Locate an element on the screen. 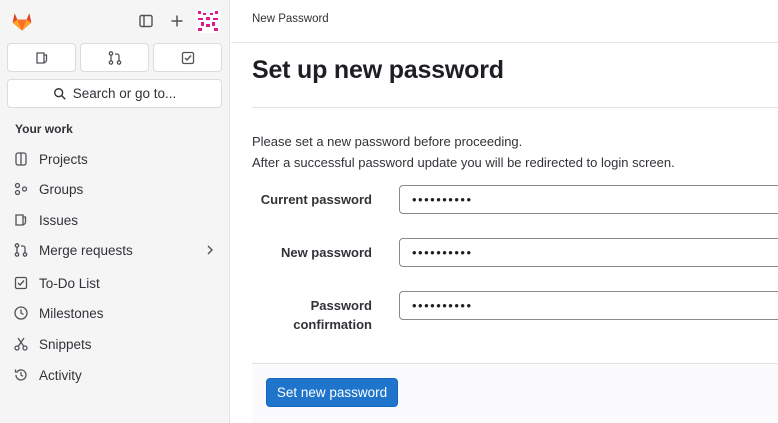 The width and height of the screenshot is (778, 423). milestone-icon is located at coordinates (21, 313).